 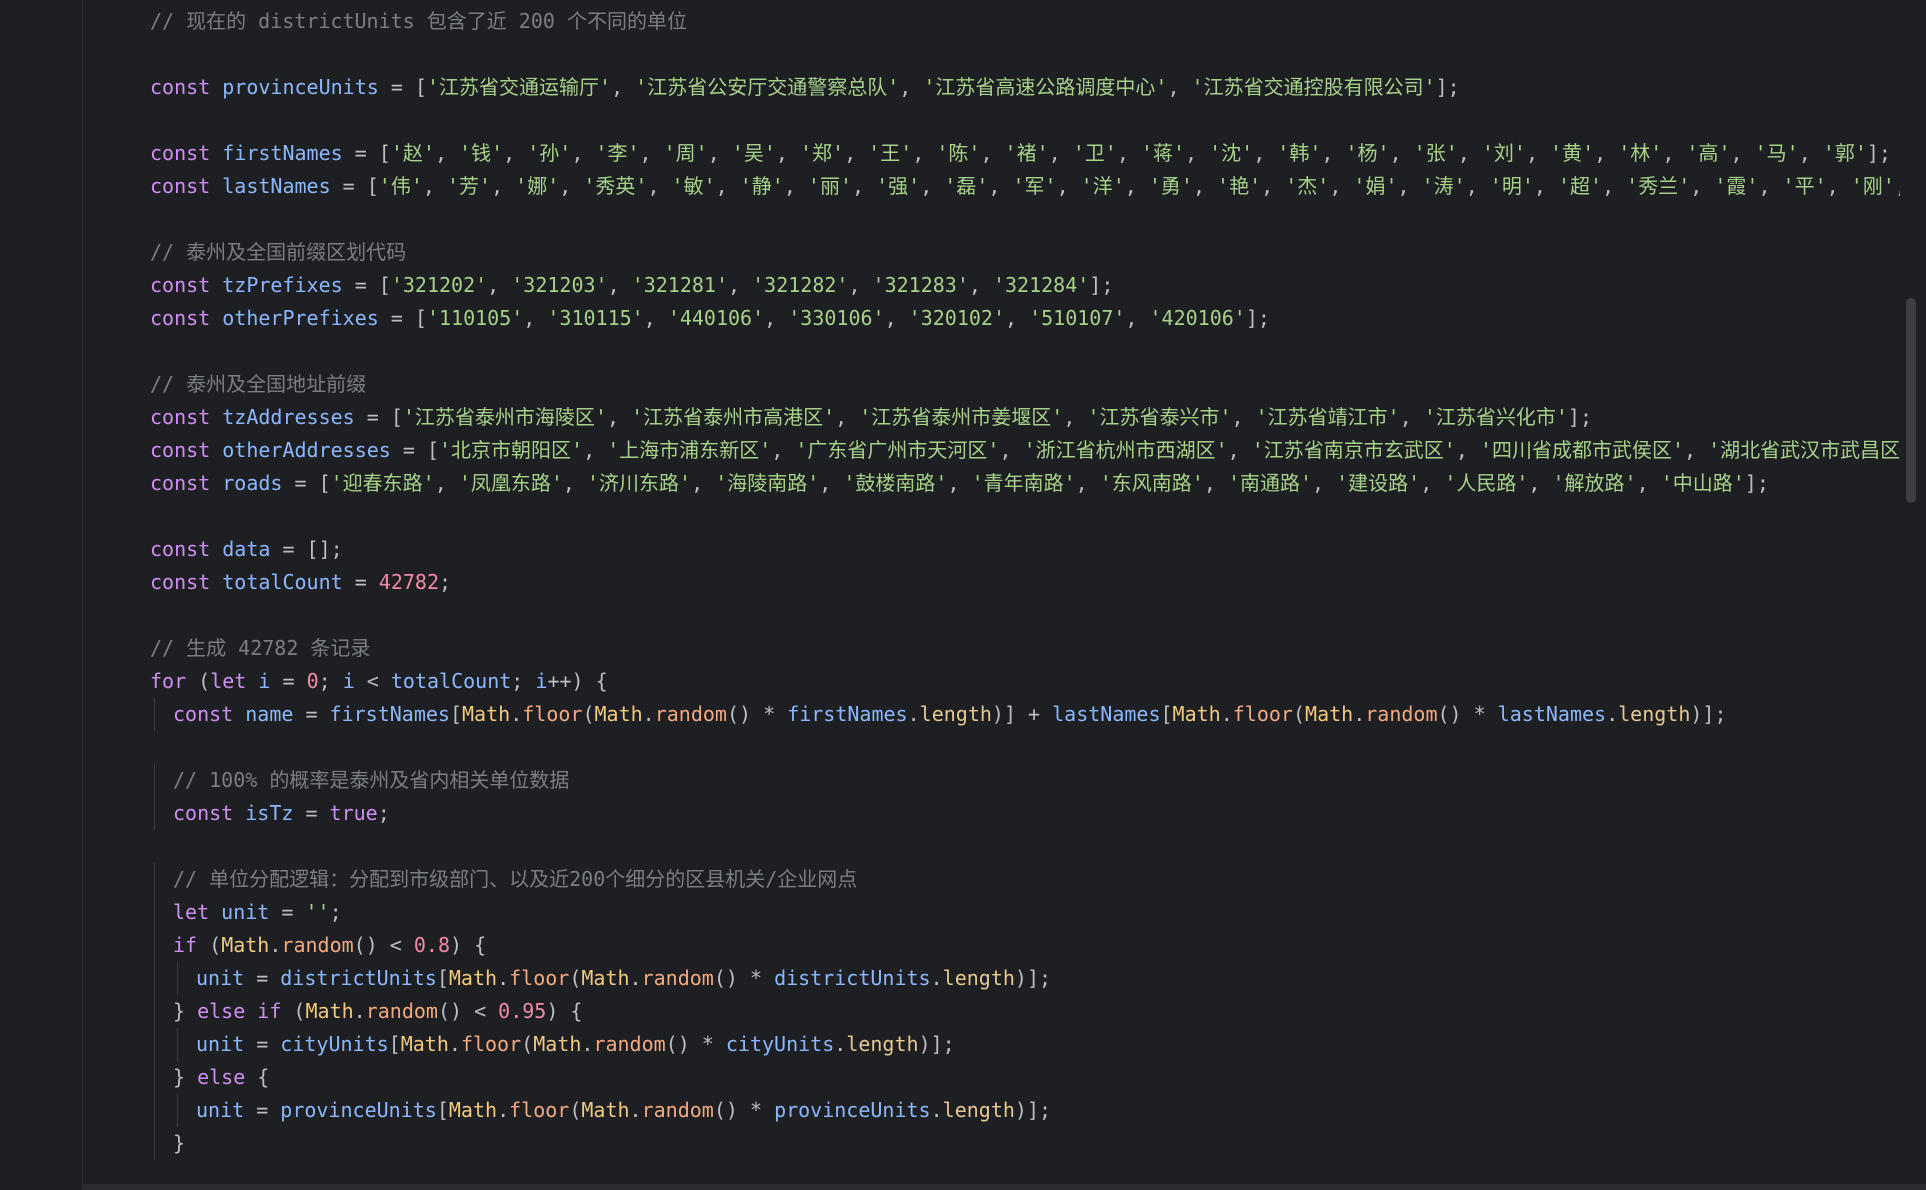 What do you see at coordinates (991, 780) in the screenshot?
I see `code-line: 137// 100% 的概率是泰州及省内相关单位数据` at bounding box center [991, 780].